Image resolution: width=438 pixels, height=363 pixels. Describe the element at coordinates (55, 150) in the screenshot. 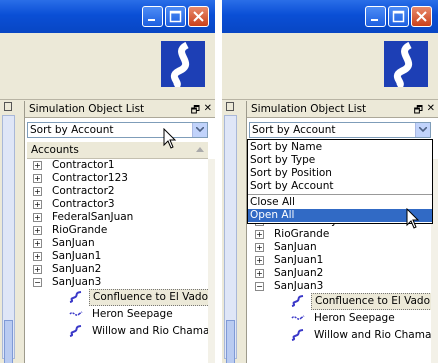

I see `accounts-header-label: Accounts` at that location.